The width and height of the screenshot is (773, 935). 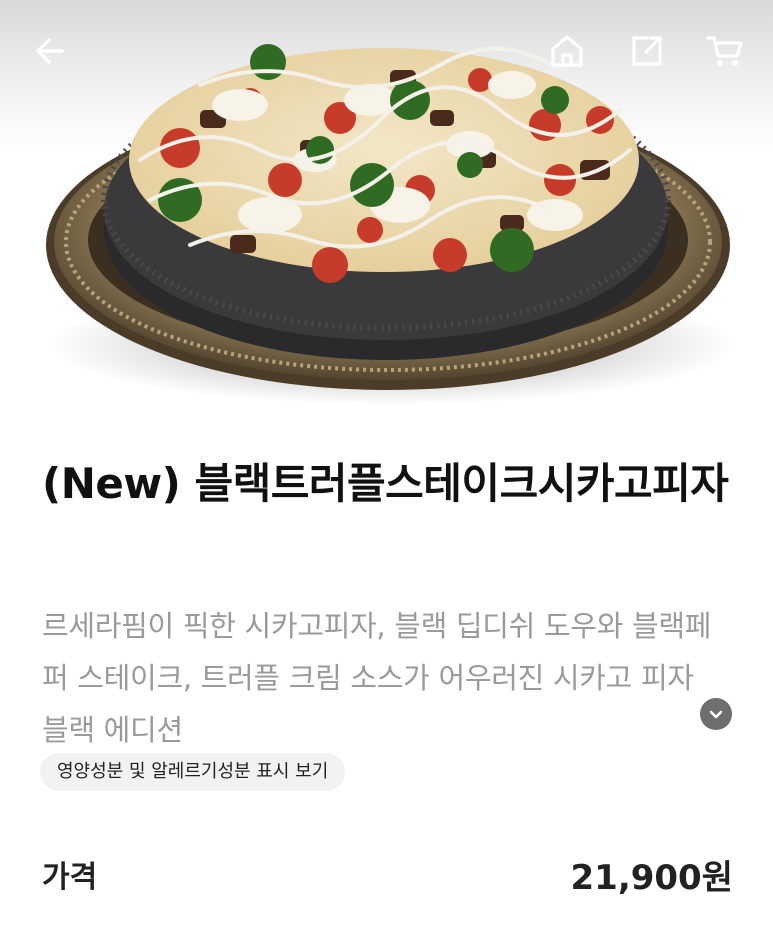 I want to click on back-button, so click(x=50, y=51).